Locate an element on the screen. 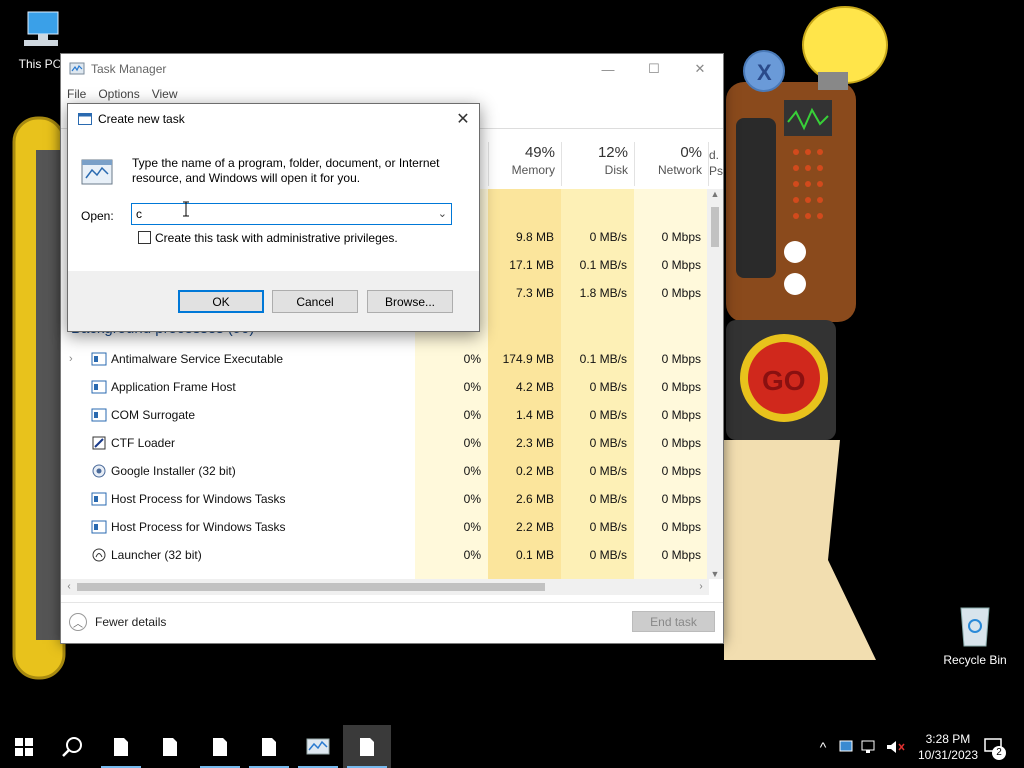 This screenshot has width=1024, height=768. search-button is located at coordinates (72, 746).